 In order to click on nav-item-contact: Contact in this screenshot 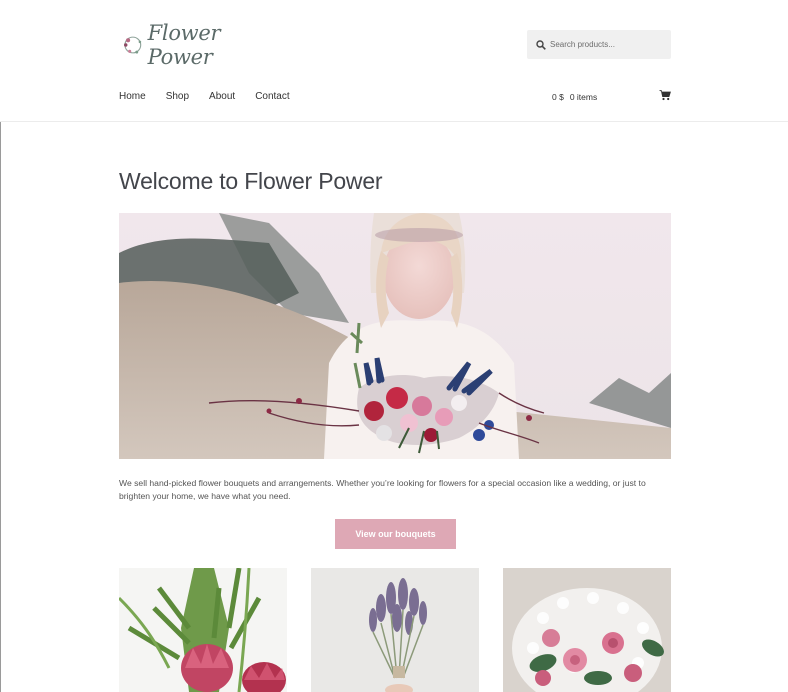, I will do `click(272, 96)`.